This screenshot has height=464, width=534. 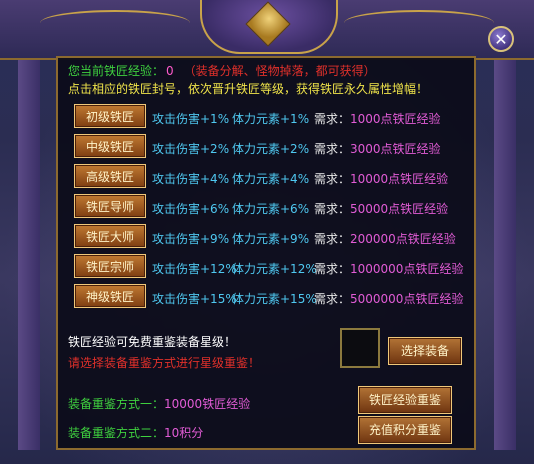 What do you see at coordinates (399, 179) in the screenshot?
I see `requirement-value: 10000点铁匠经验` at bounding box center [399, 179].